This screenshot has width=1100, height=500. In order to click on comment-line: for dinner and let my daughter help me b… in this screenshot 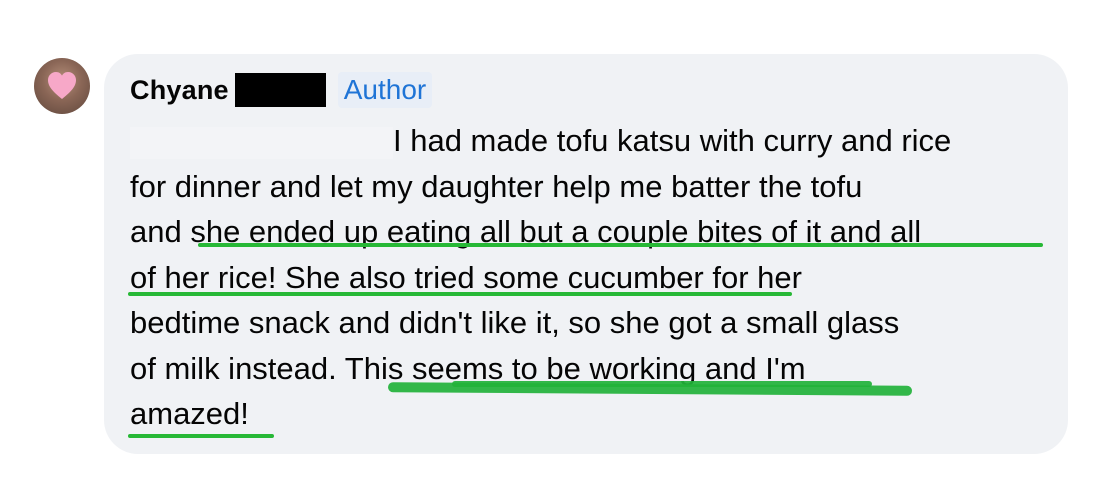, I will do `click(595, 187)`.